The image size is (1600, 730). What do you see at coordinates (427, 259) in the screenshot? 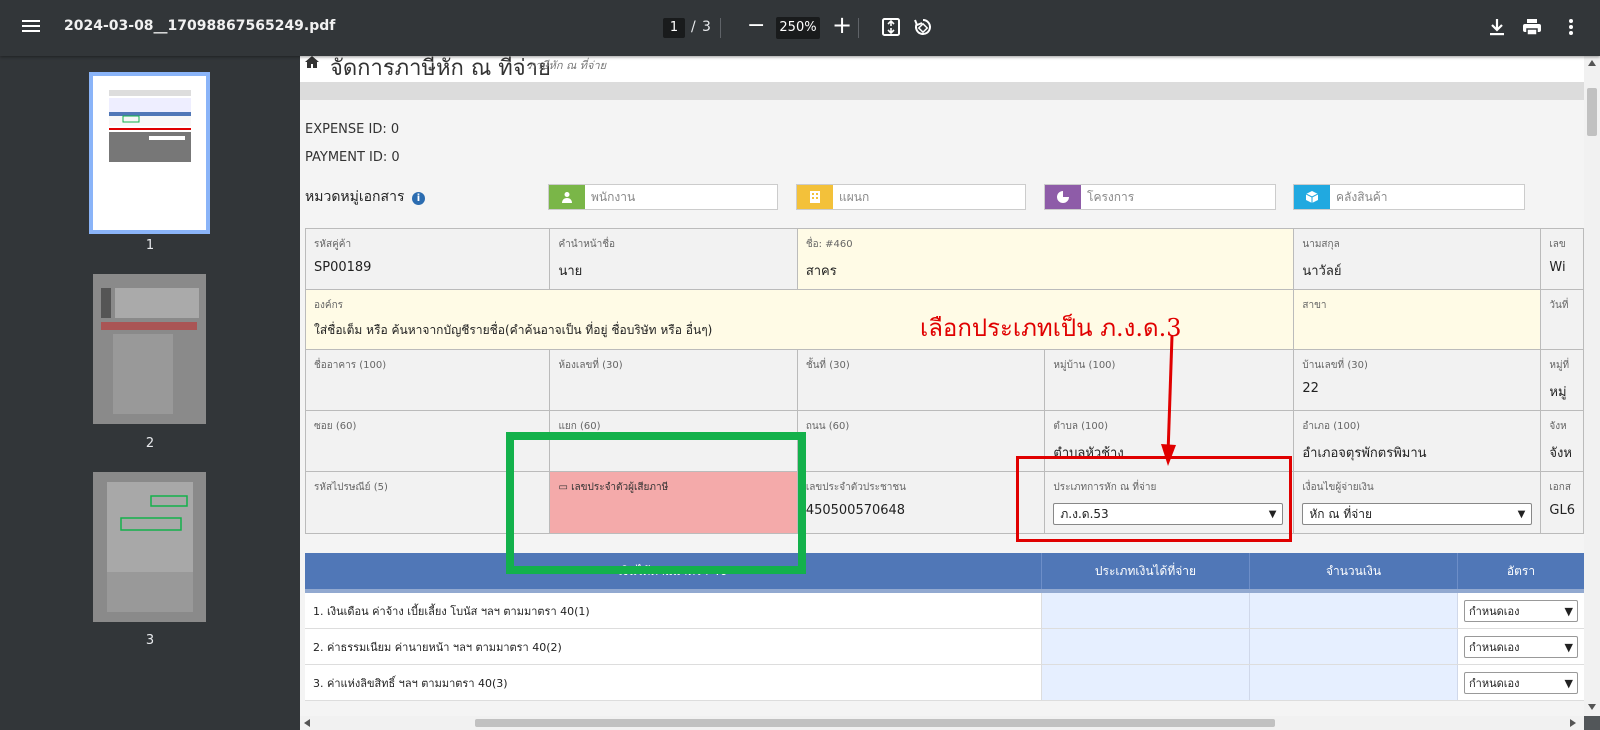
I see `vendor-code-cell: รหัสคู่ค้า SP00189` at bounding box center [427, 259].